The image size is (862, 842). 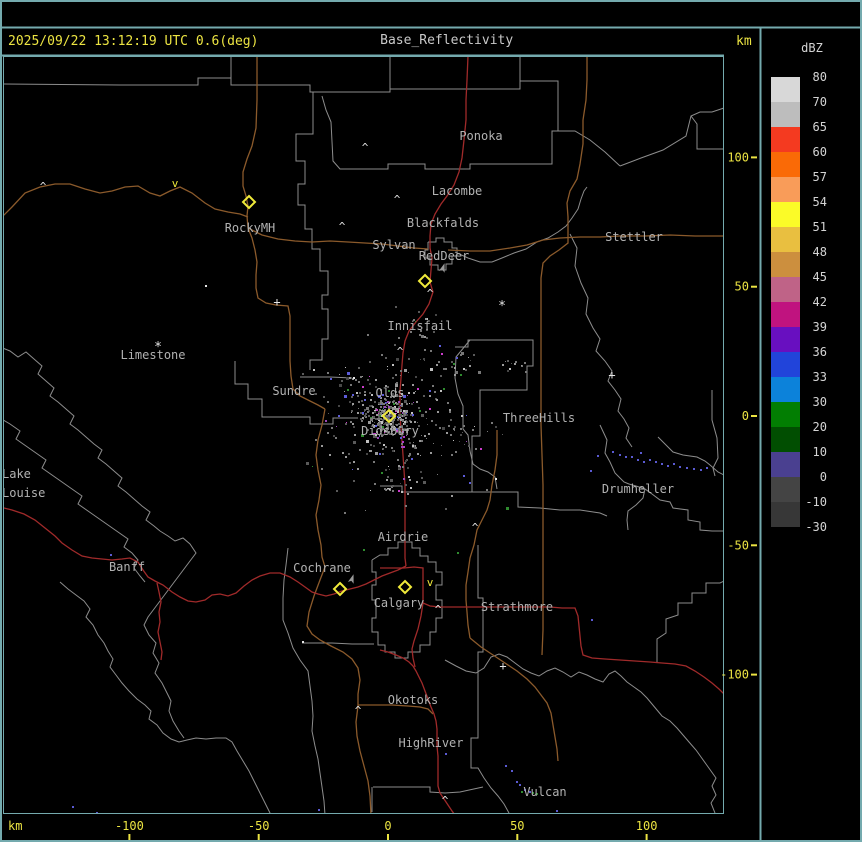 What do you see at coordinates (438, 609) in the screenshot?
I see `town-caret-icon: ^` at bounding box center [438, 609].